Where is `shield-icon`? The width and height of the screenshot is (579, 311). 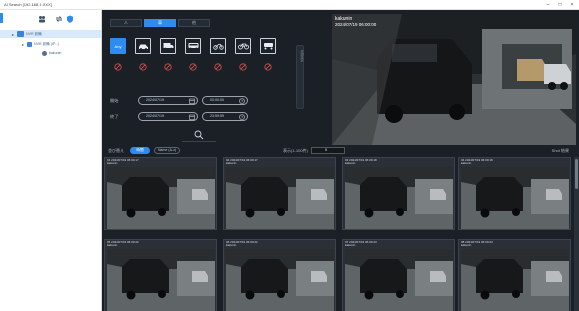 shield-icon is located at coordinates (70, 19).